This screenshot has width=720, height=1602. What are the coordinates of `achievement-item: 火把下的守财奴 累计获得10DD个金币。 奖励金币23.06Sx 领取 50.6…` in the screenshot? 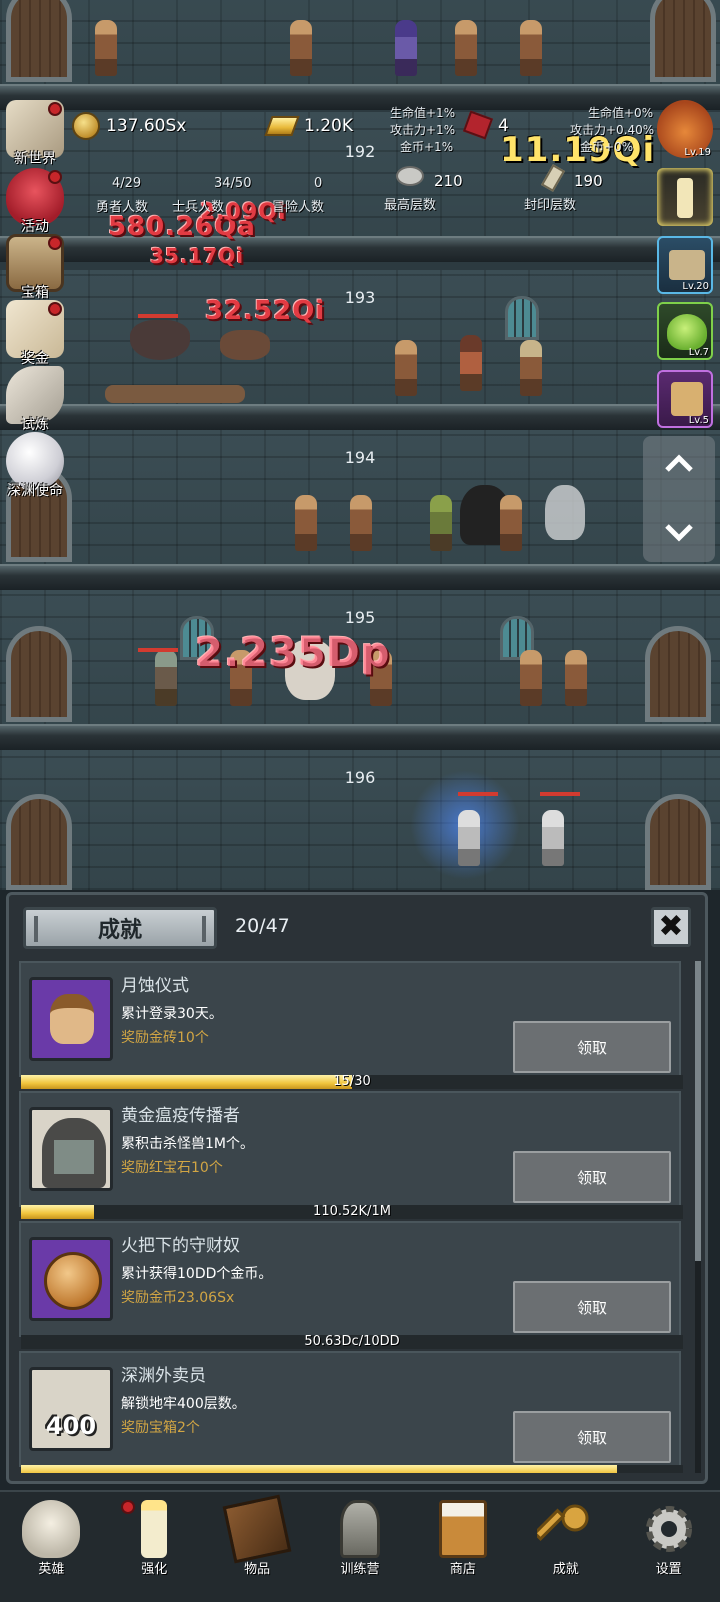 It's located at (351, 1285).